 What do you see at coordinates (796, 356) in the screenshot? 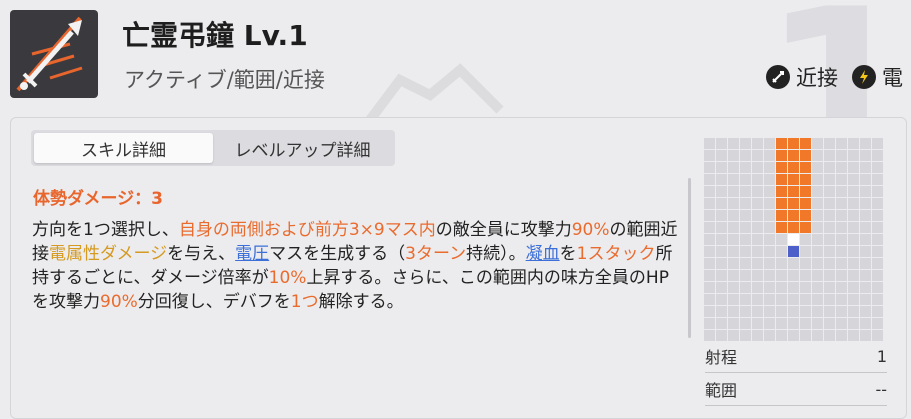
I see `stat-row-range: 射程 1` at bounding box center [796, 356].